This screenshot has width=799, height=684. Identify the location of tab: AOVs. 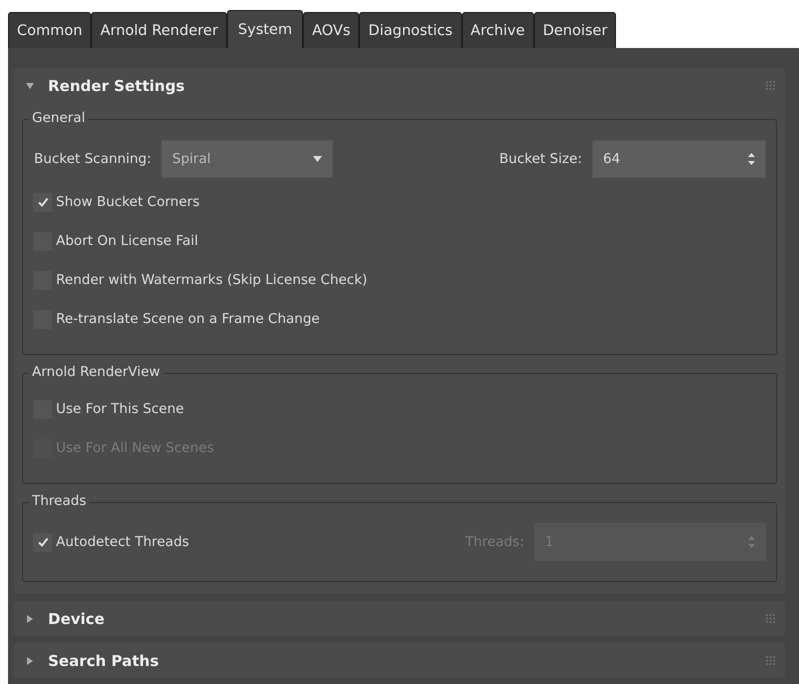
(331, 30).